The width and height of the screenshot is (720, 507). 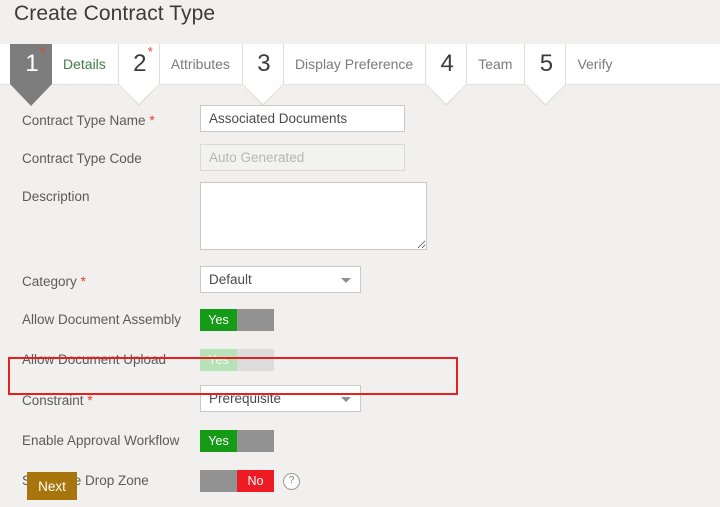 I want to click on allow-document-upload-toggle: Yes, so click(x=237, y=360).